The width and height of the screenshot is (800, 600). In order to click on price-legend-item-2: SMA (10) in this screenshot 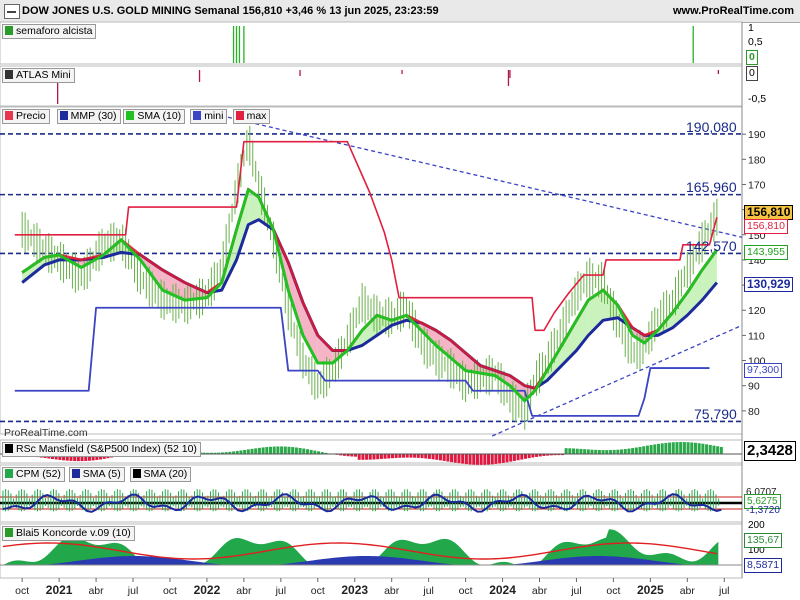, I will do `click(154, 116)`.